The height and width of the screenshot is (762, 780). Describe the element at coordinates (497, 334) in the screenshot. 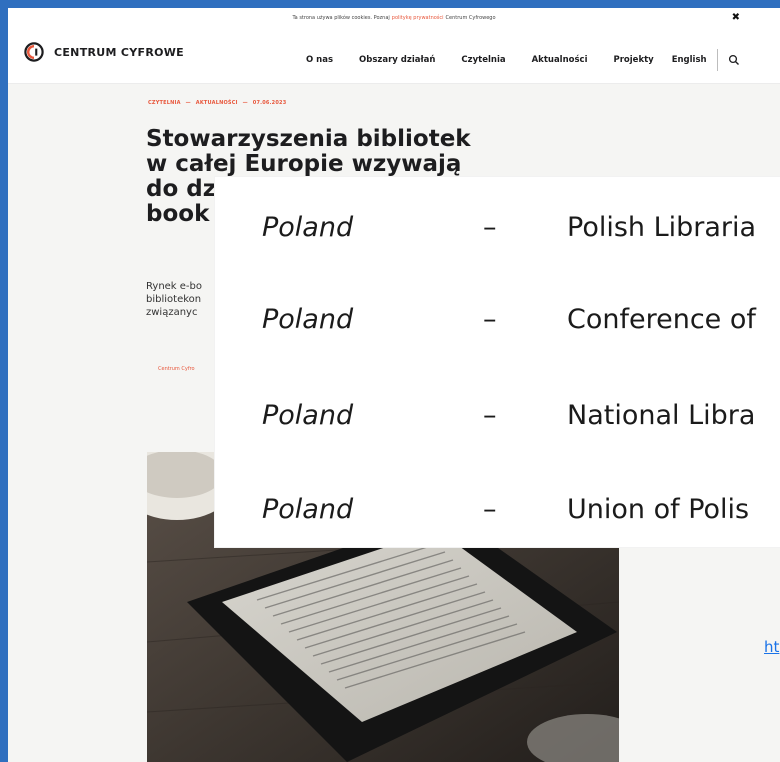

I see `list-item: Poland – Conference of` at that location.